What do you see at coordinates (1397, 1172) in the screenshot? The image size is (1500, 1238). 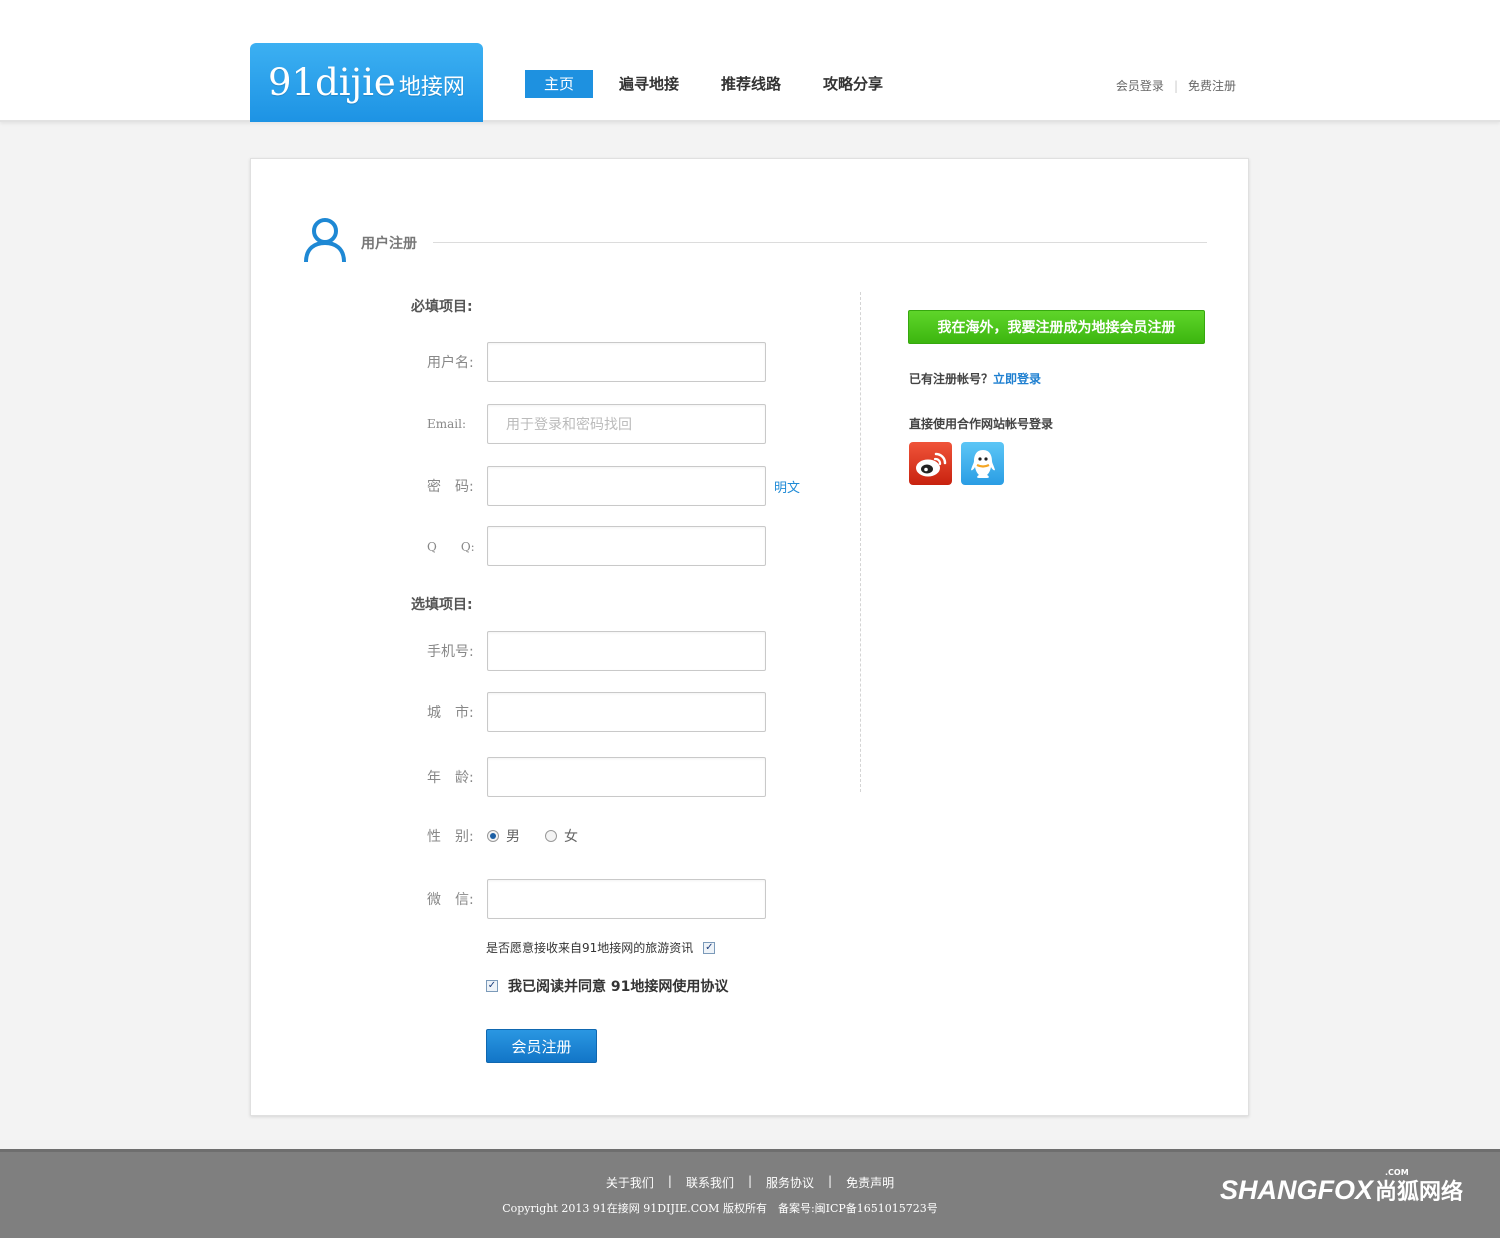 I see `brand-text-com: .COM` at bounding box center [1397, 1172].